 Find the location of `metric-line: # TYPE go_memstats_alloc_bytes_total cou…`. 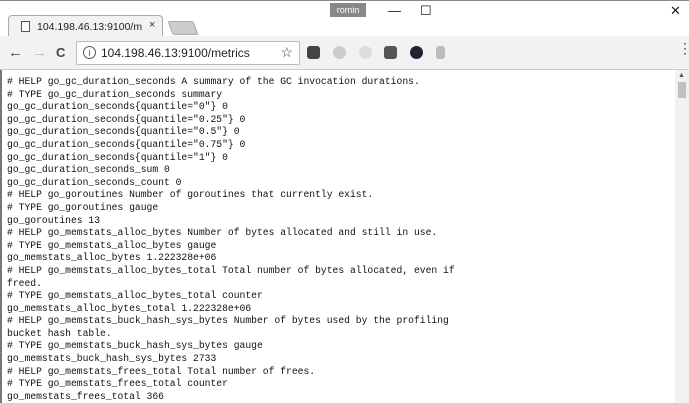

metric-line: # TYPE go_memstats_alloc_bytes_total cou… is located at coordinates (135, 296).